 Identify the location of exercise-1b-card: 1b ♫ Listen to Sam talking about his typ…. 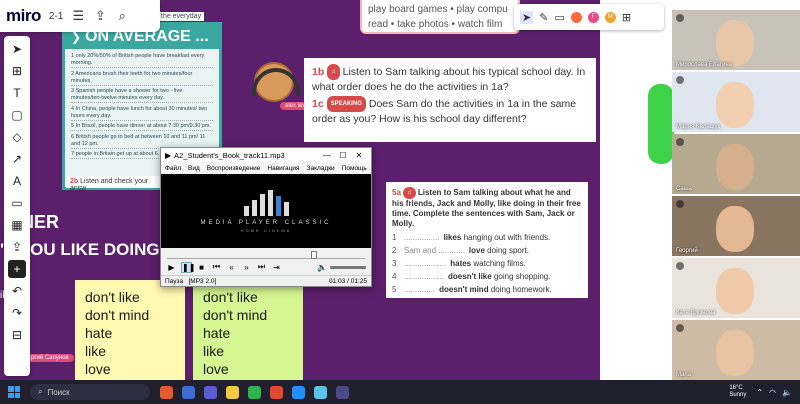
(450, 100).